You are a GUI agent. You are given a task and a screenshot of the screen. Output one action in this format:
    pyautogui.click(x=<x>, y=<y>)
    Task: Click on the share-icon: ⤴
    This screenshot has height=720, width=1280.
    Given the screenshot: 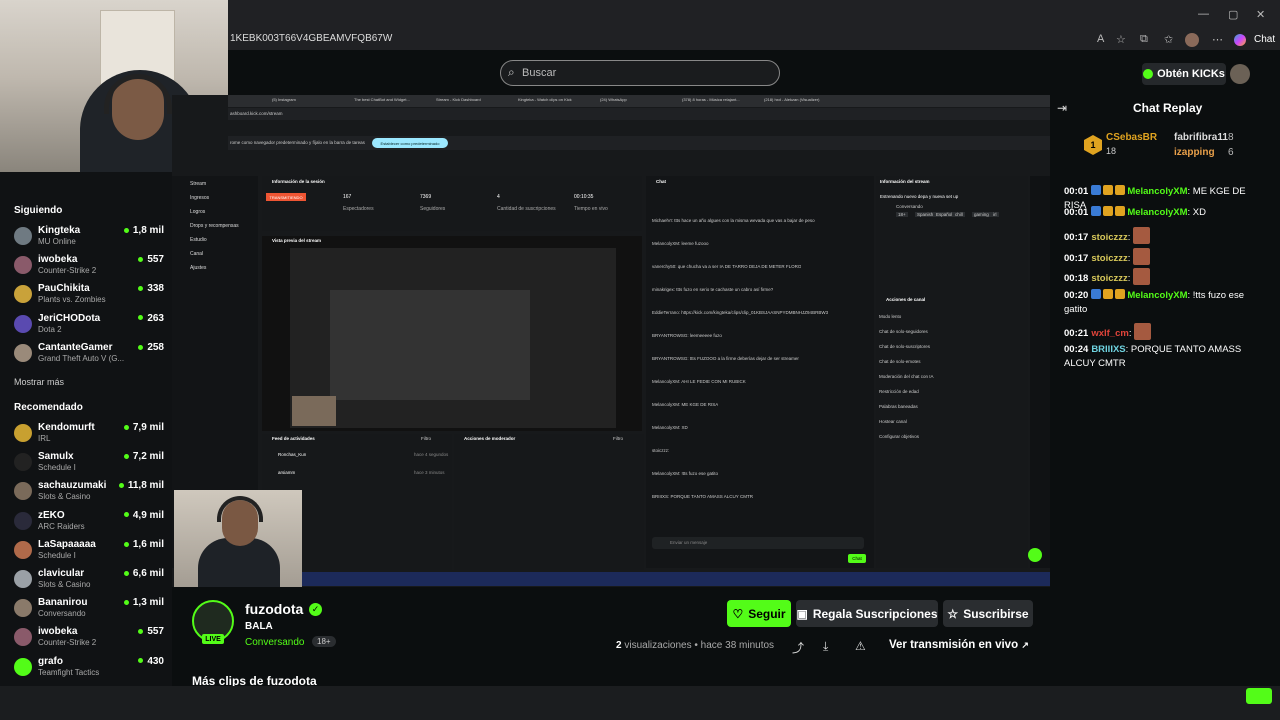 What is the action you would take?
    pyautogui.click(x=798, y=647)
    